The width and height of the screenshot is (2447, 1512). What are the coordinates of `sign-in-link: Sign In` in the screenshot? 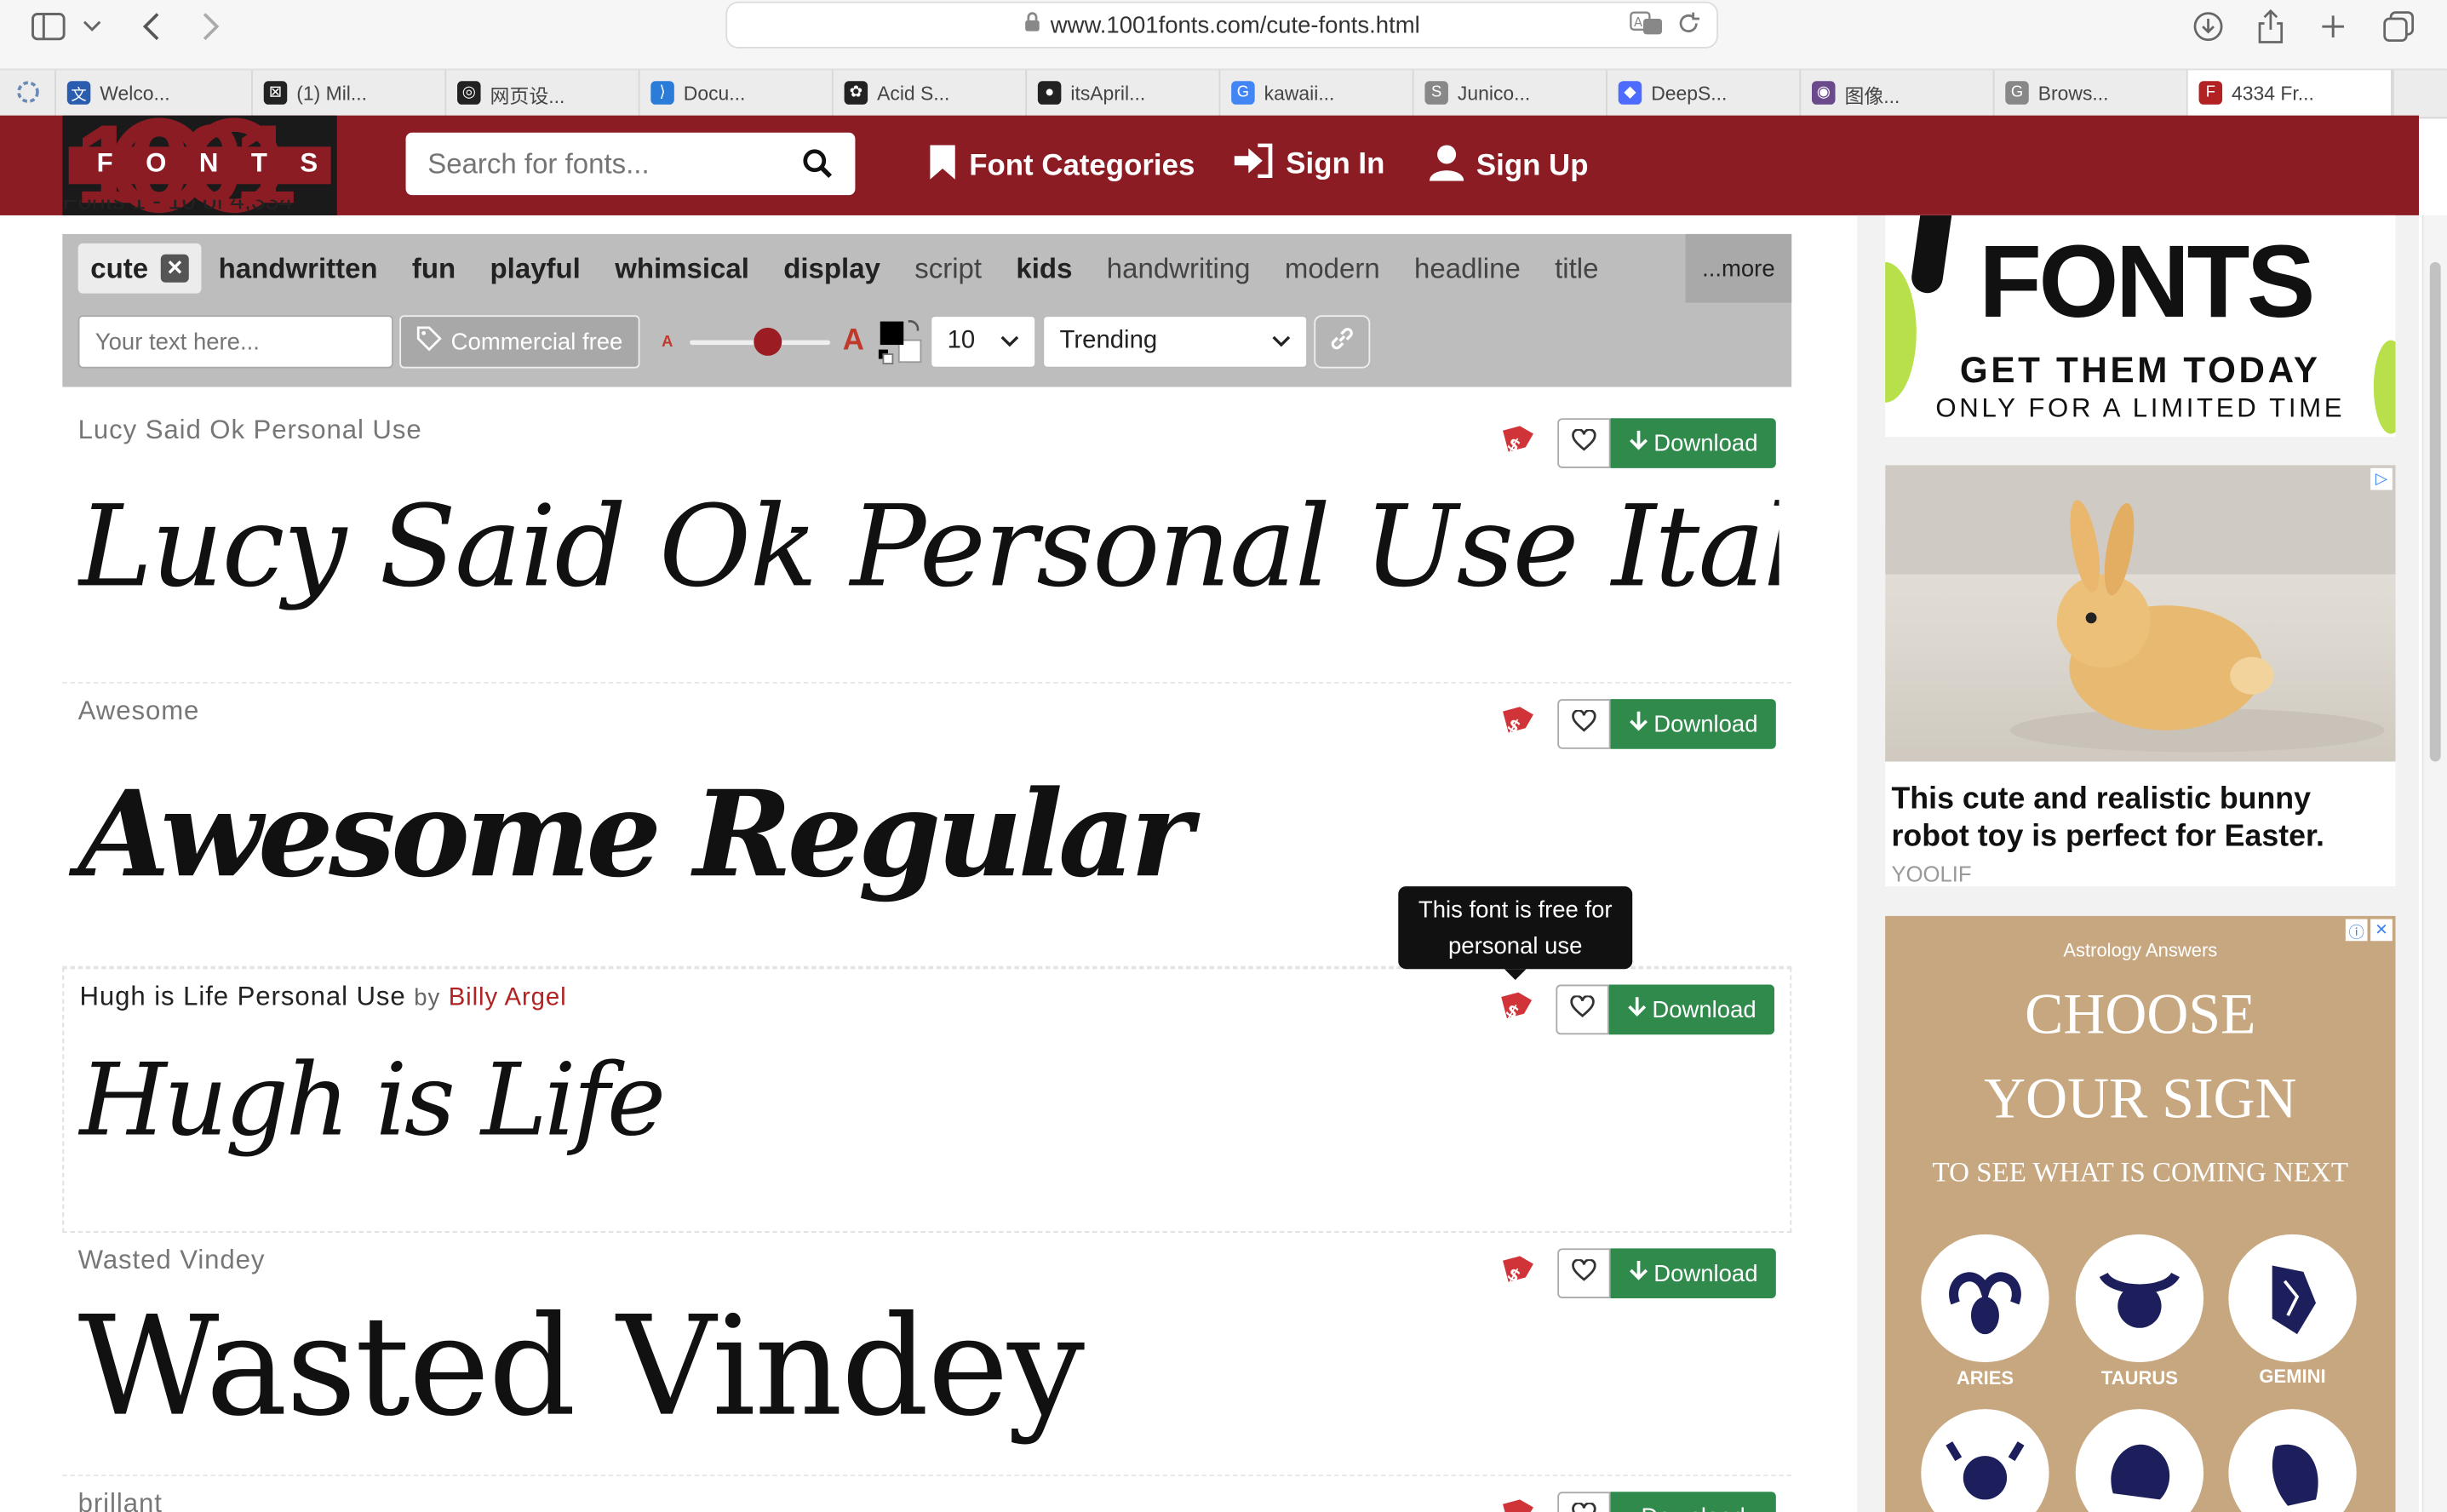 It's located at (1308, 165).